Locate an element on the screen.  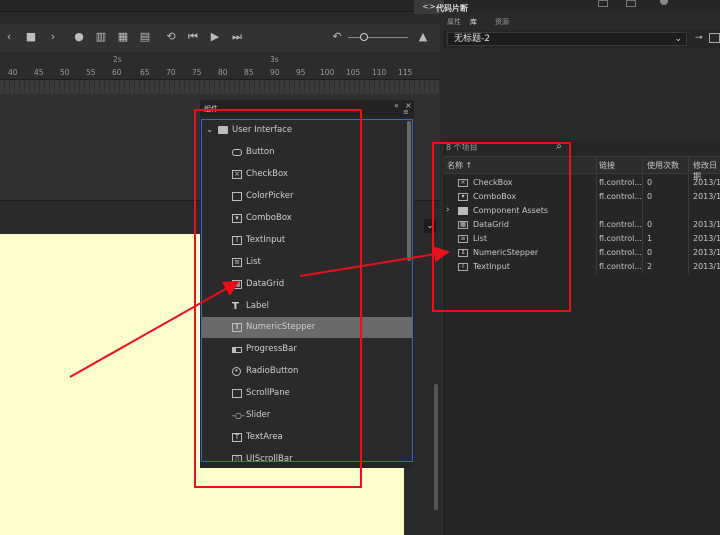
arrow-to-datagrid is located at coordinates (154, 329).